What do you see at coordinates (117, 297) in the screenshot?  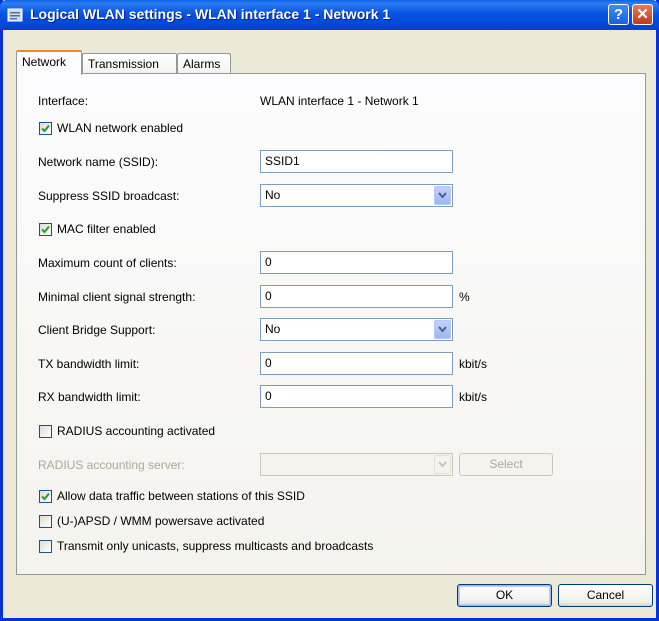 I see `signal-strength-label: Minimal client signal strength:` at bounding box center [117, 297].